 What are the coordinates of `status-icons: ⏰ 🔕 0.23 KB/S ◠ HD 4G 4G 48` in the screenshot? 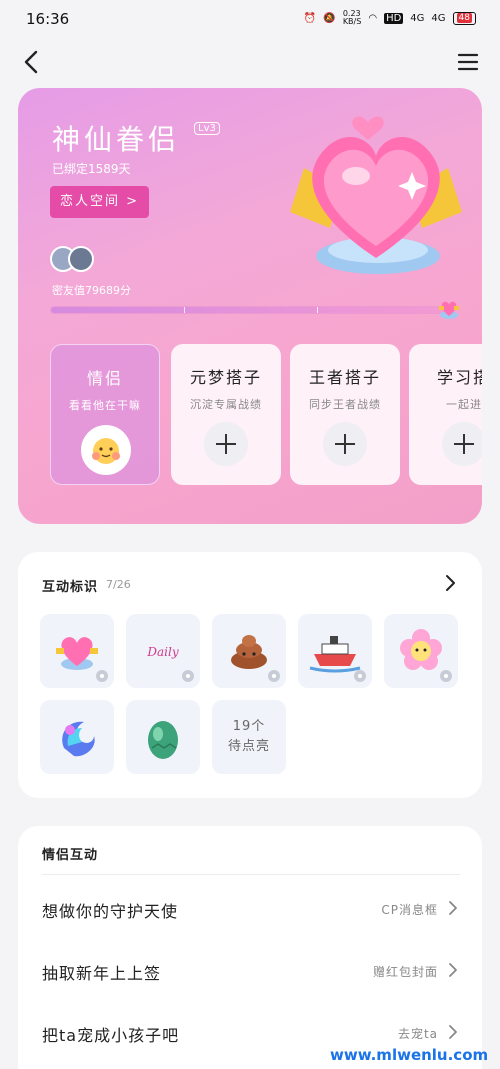 It's located at (390, 18).